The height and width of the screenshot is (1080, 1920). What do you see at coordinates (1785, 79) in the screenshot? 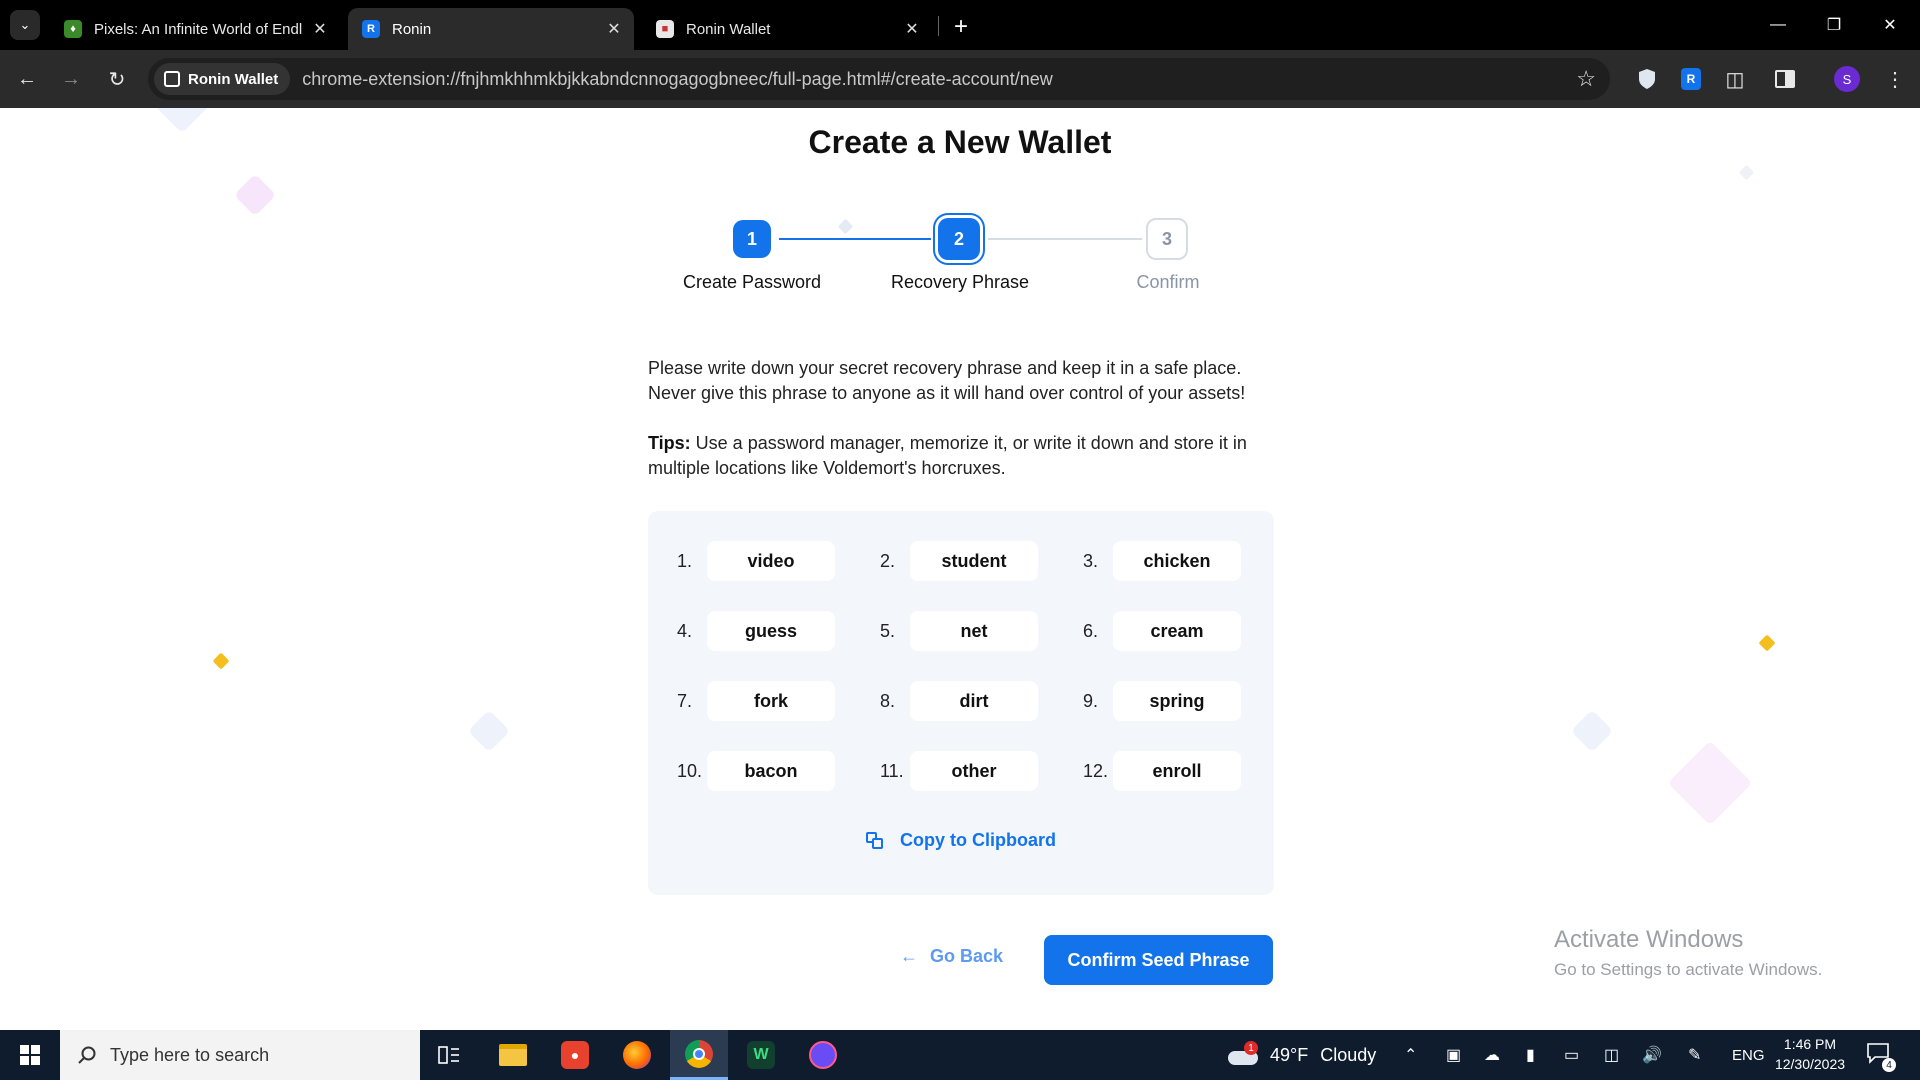
I see `side-panel-icon` at bounding box center [1785, 79].